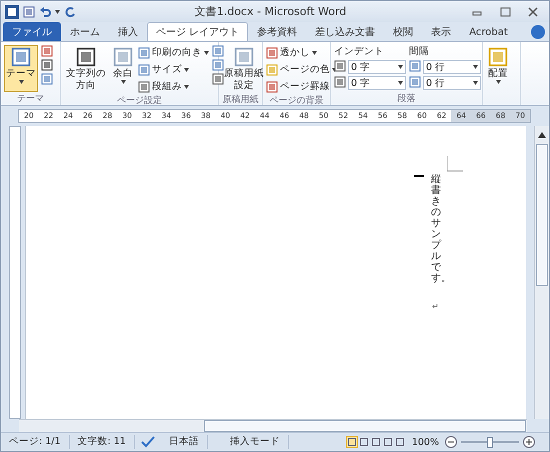 Image resolution: width=550 pixels, height=452 pixels. Describe the element at coordinates (30, 99) in the screenshot. I see `group-label: テーマ` at that location.